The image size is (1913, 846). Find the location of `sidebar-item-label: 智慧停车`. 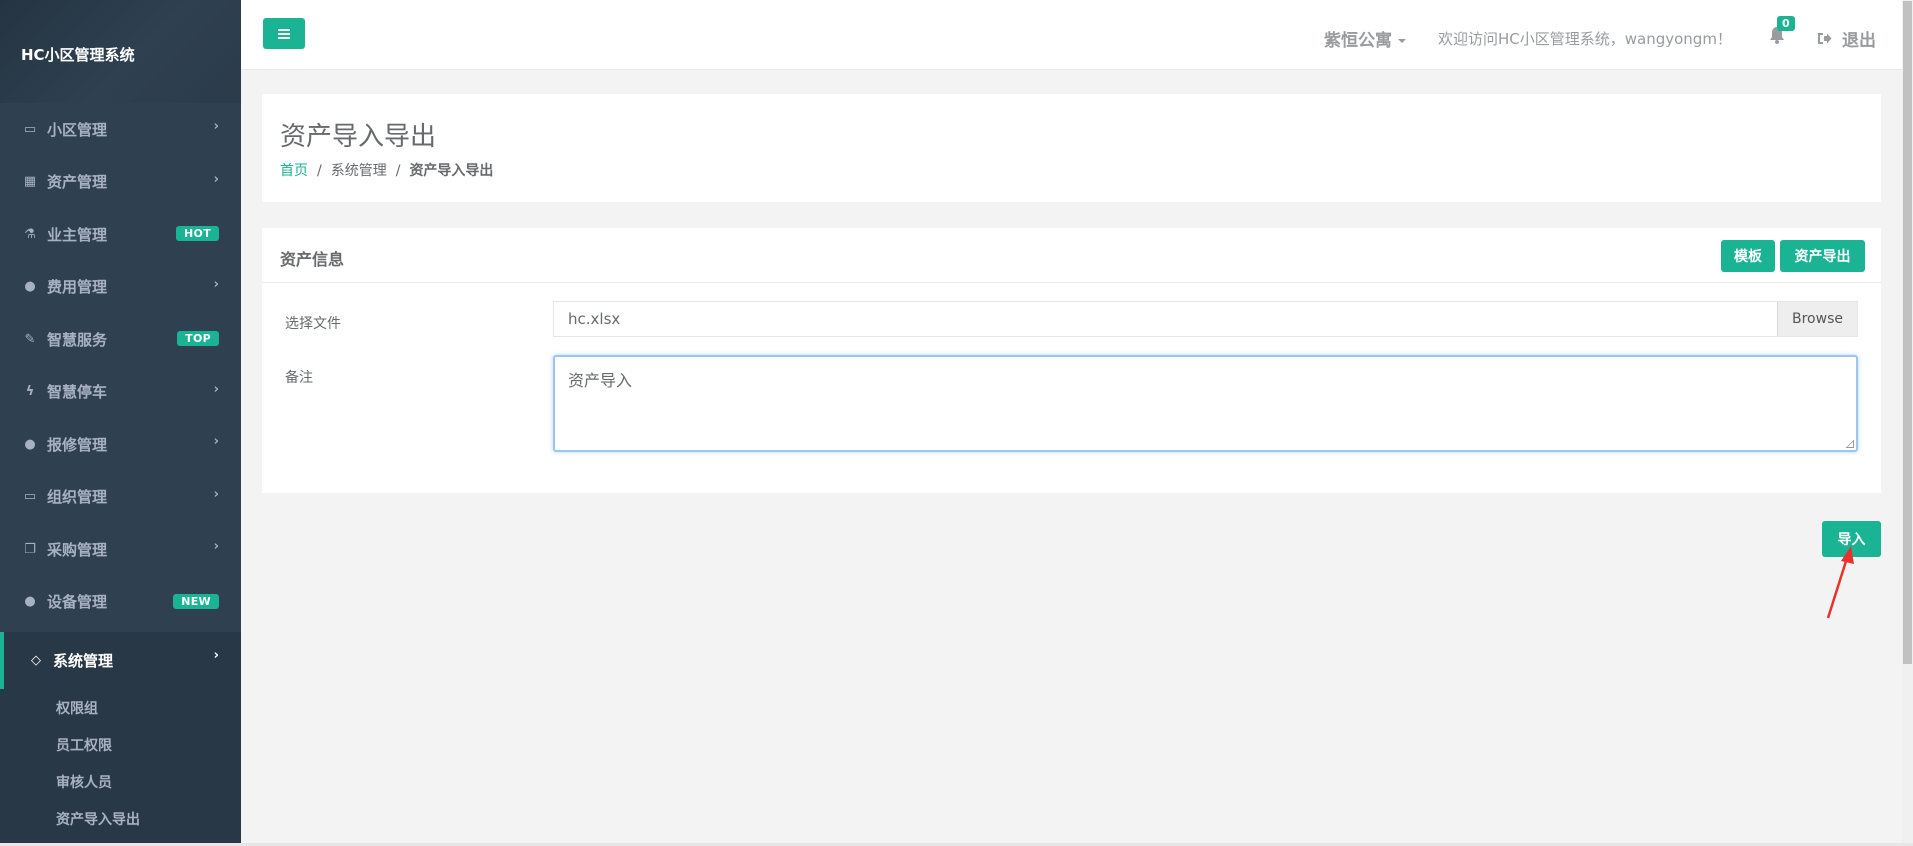

sidebar-item-label: 智慧停车 is located at coordinates (77, 392).